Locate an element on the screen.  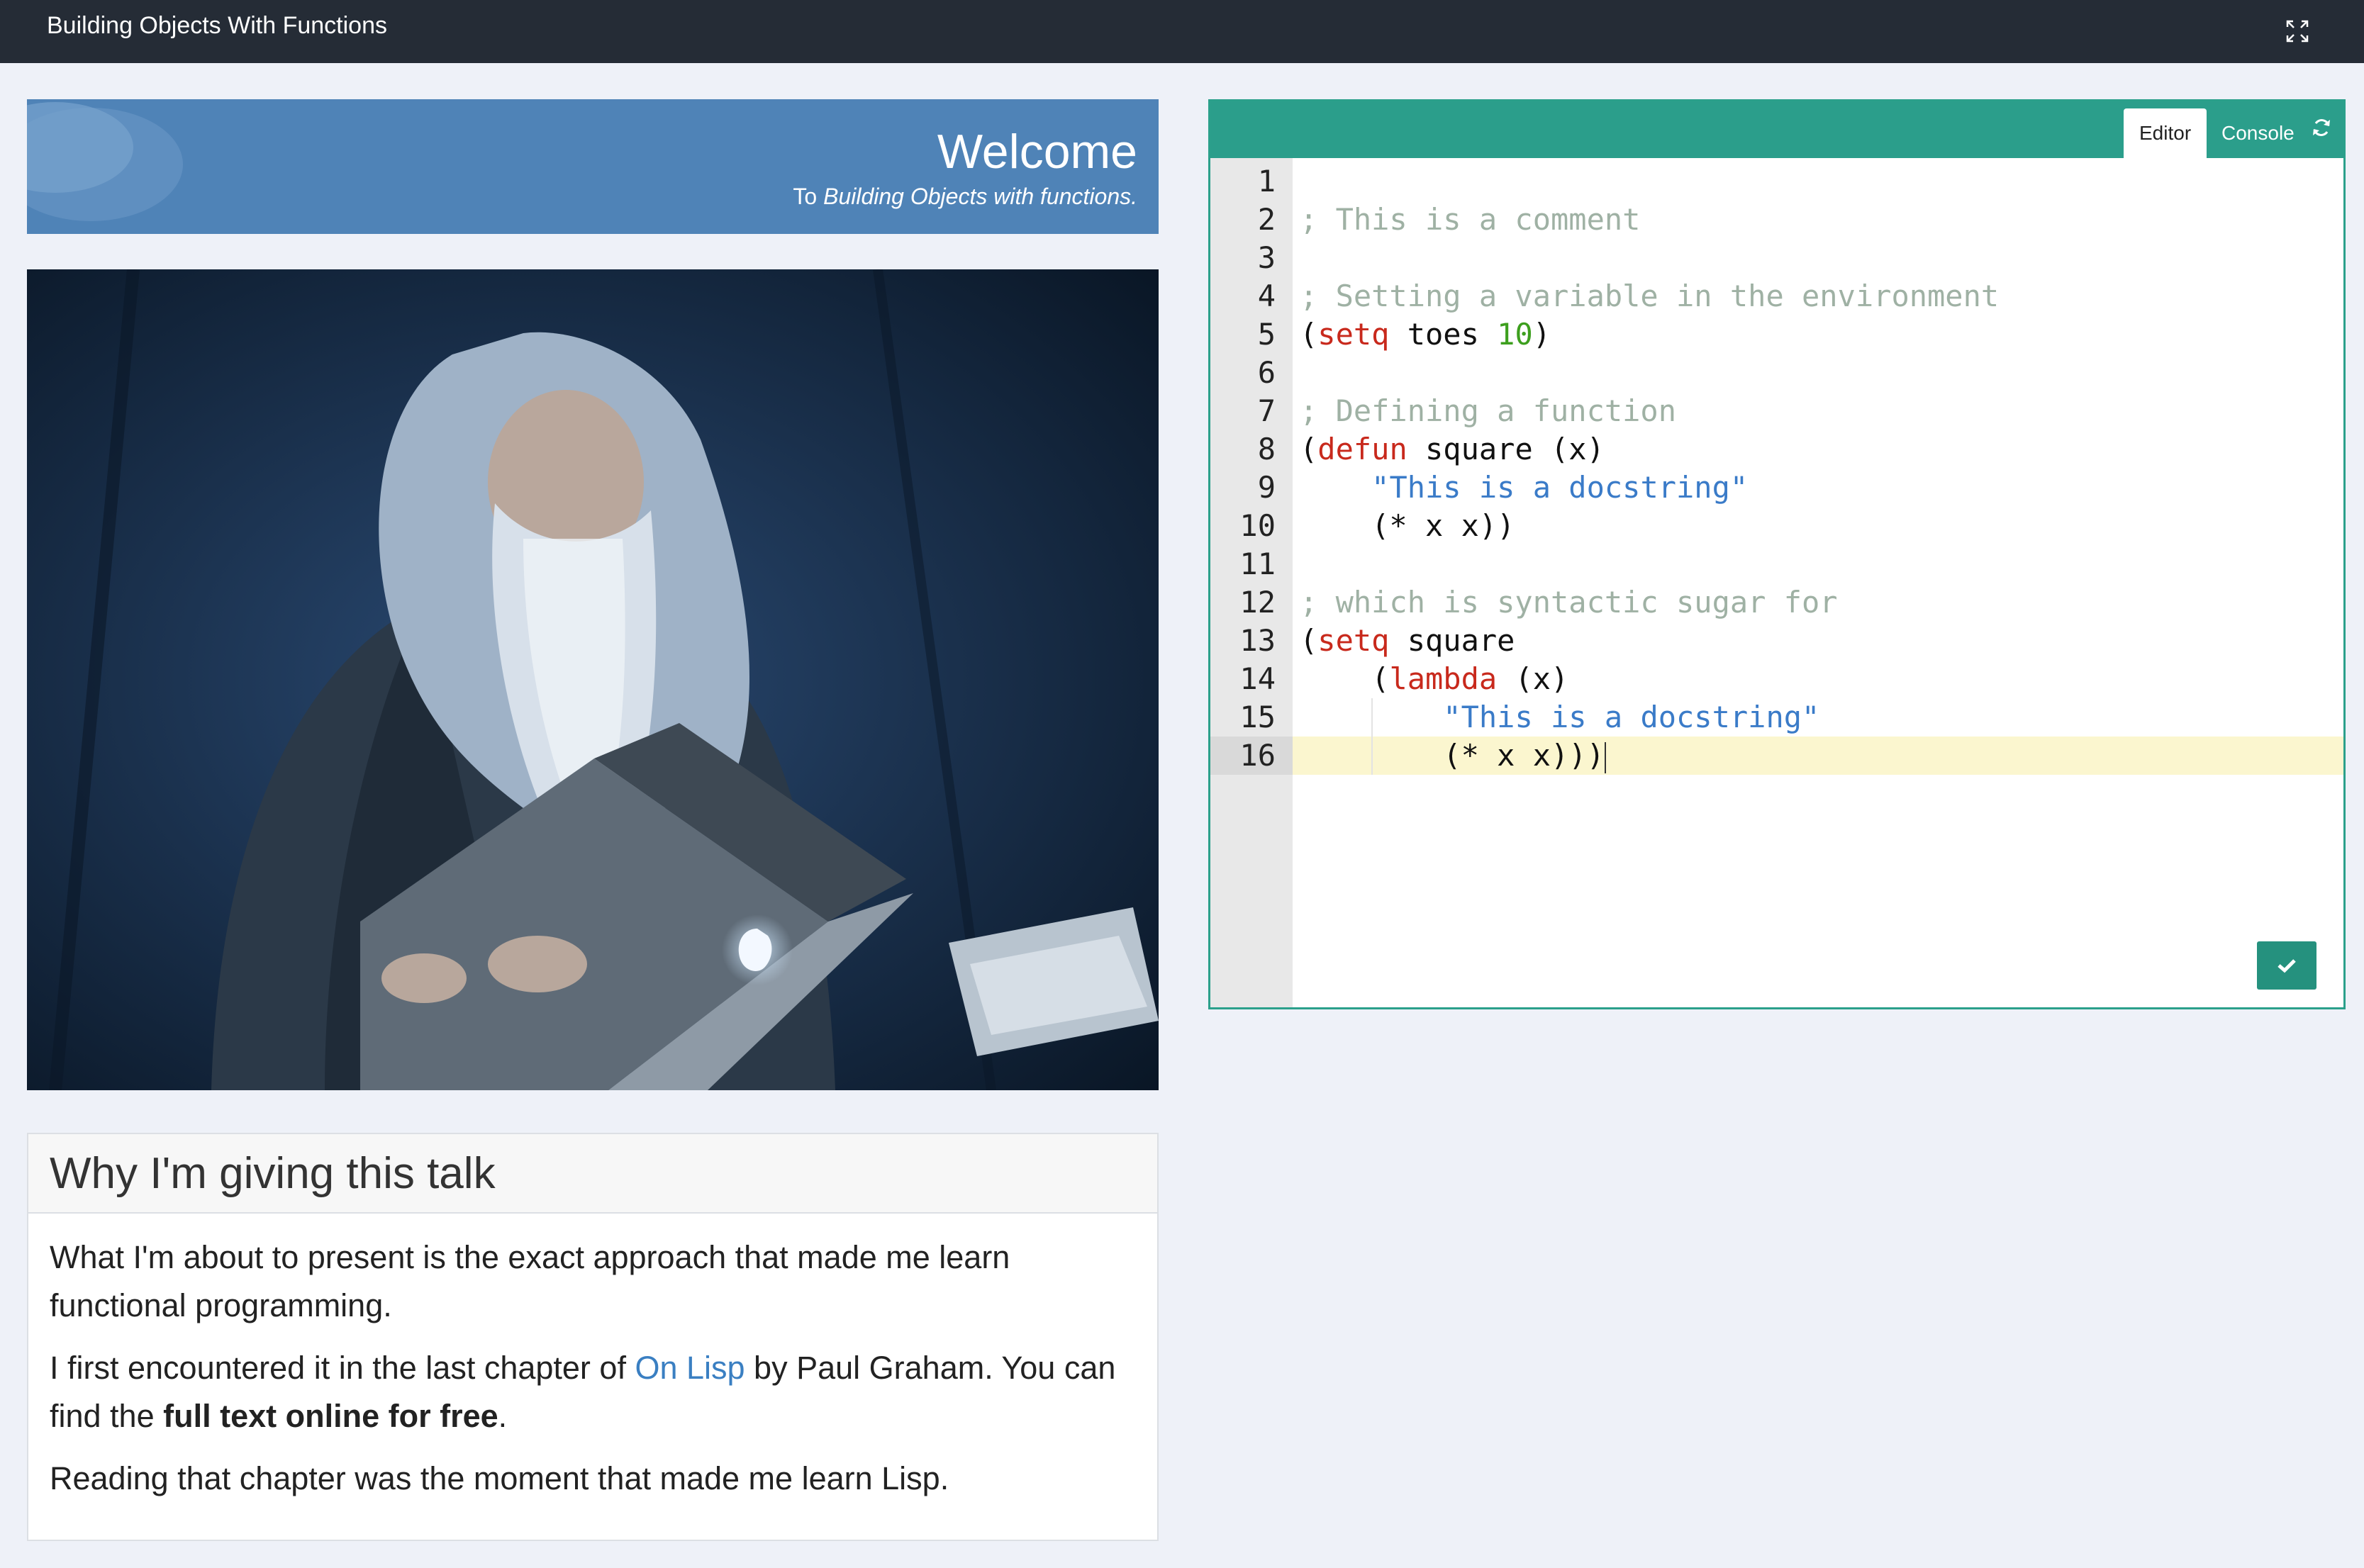
indent-guide is located at coordinates (1372, 737).